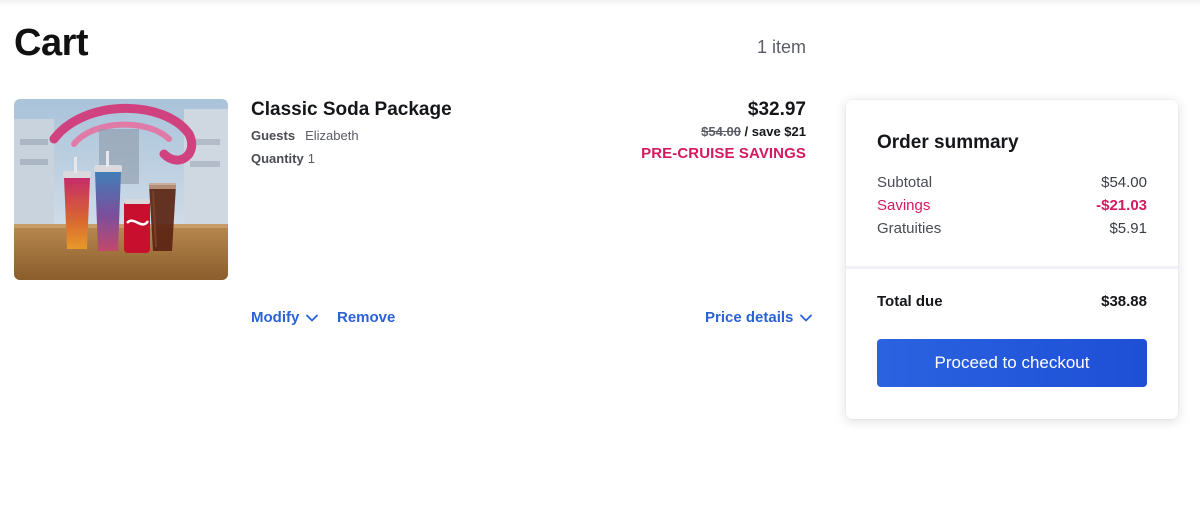  I want to click on guests-label: Guests, so click(273, 135).